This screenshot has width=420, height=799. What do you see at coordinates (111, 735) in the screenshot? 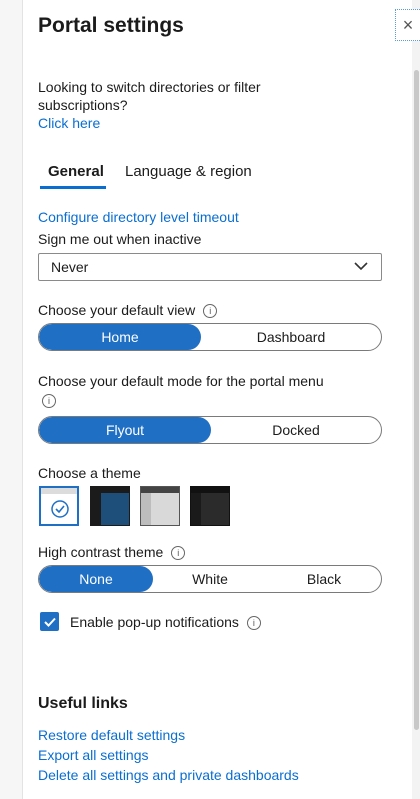
I see `restore-defaults-link: Restore default settings` at bounding box center [111, 735].